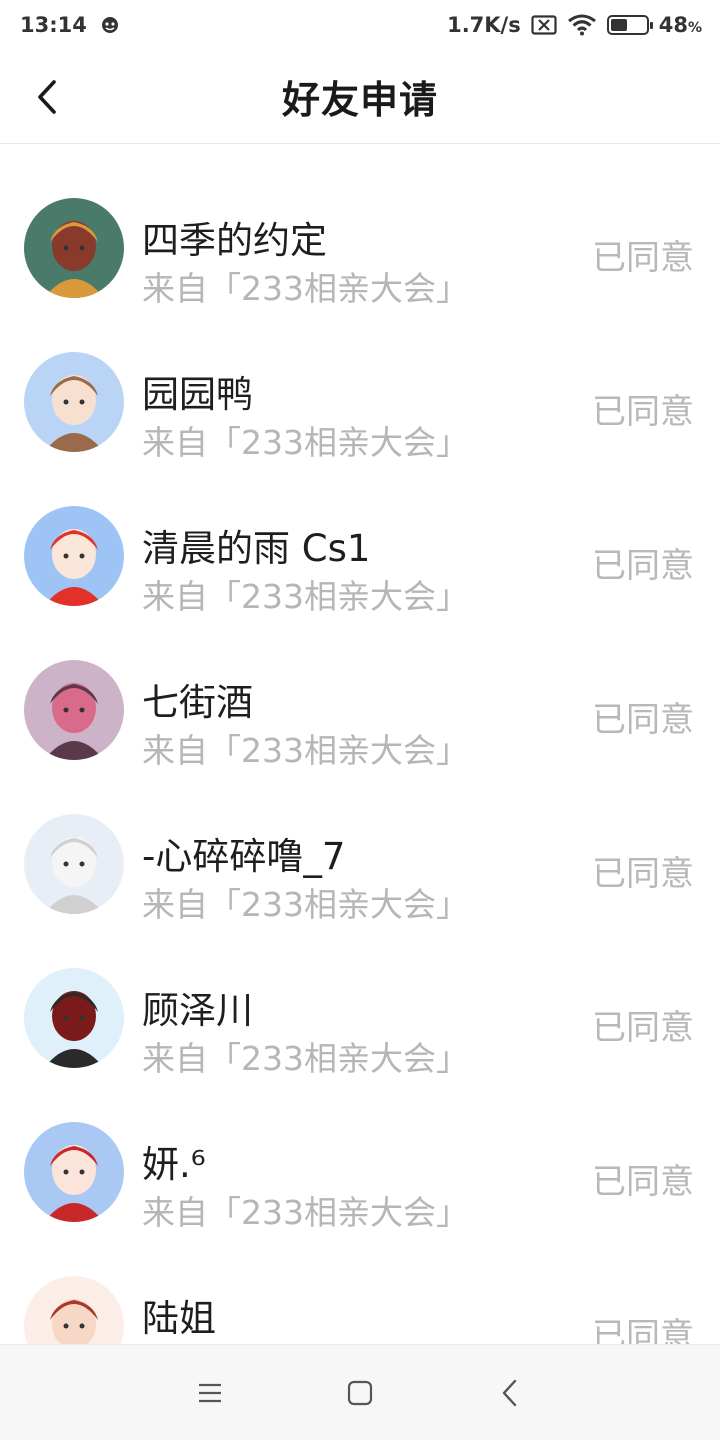  What do you see at coordinates (256, 548) in the screenshot?
I see `requester-name: 清晨的雨 Cs1` at bounding box center [256, 548].